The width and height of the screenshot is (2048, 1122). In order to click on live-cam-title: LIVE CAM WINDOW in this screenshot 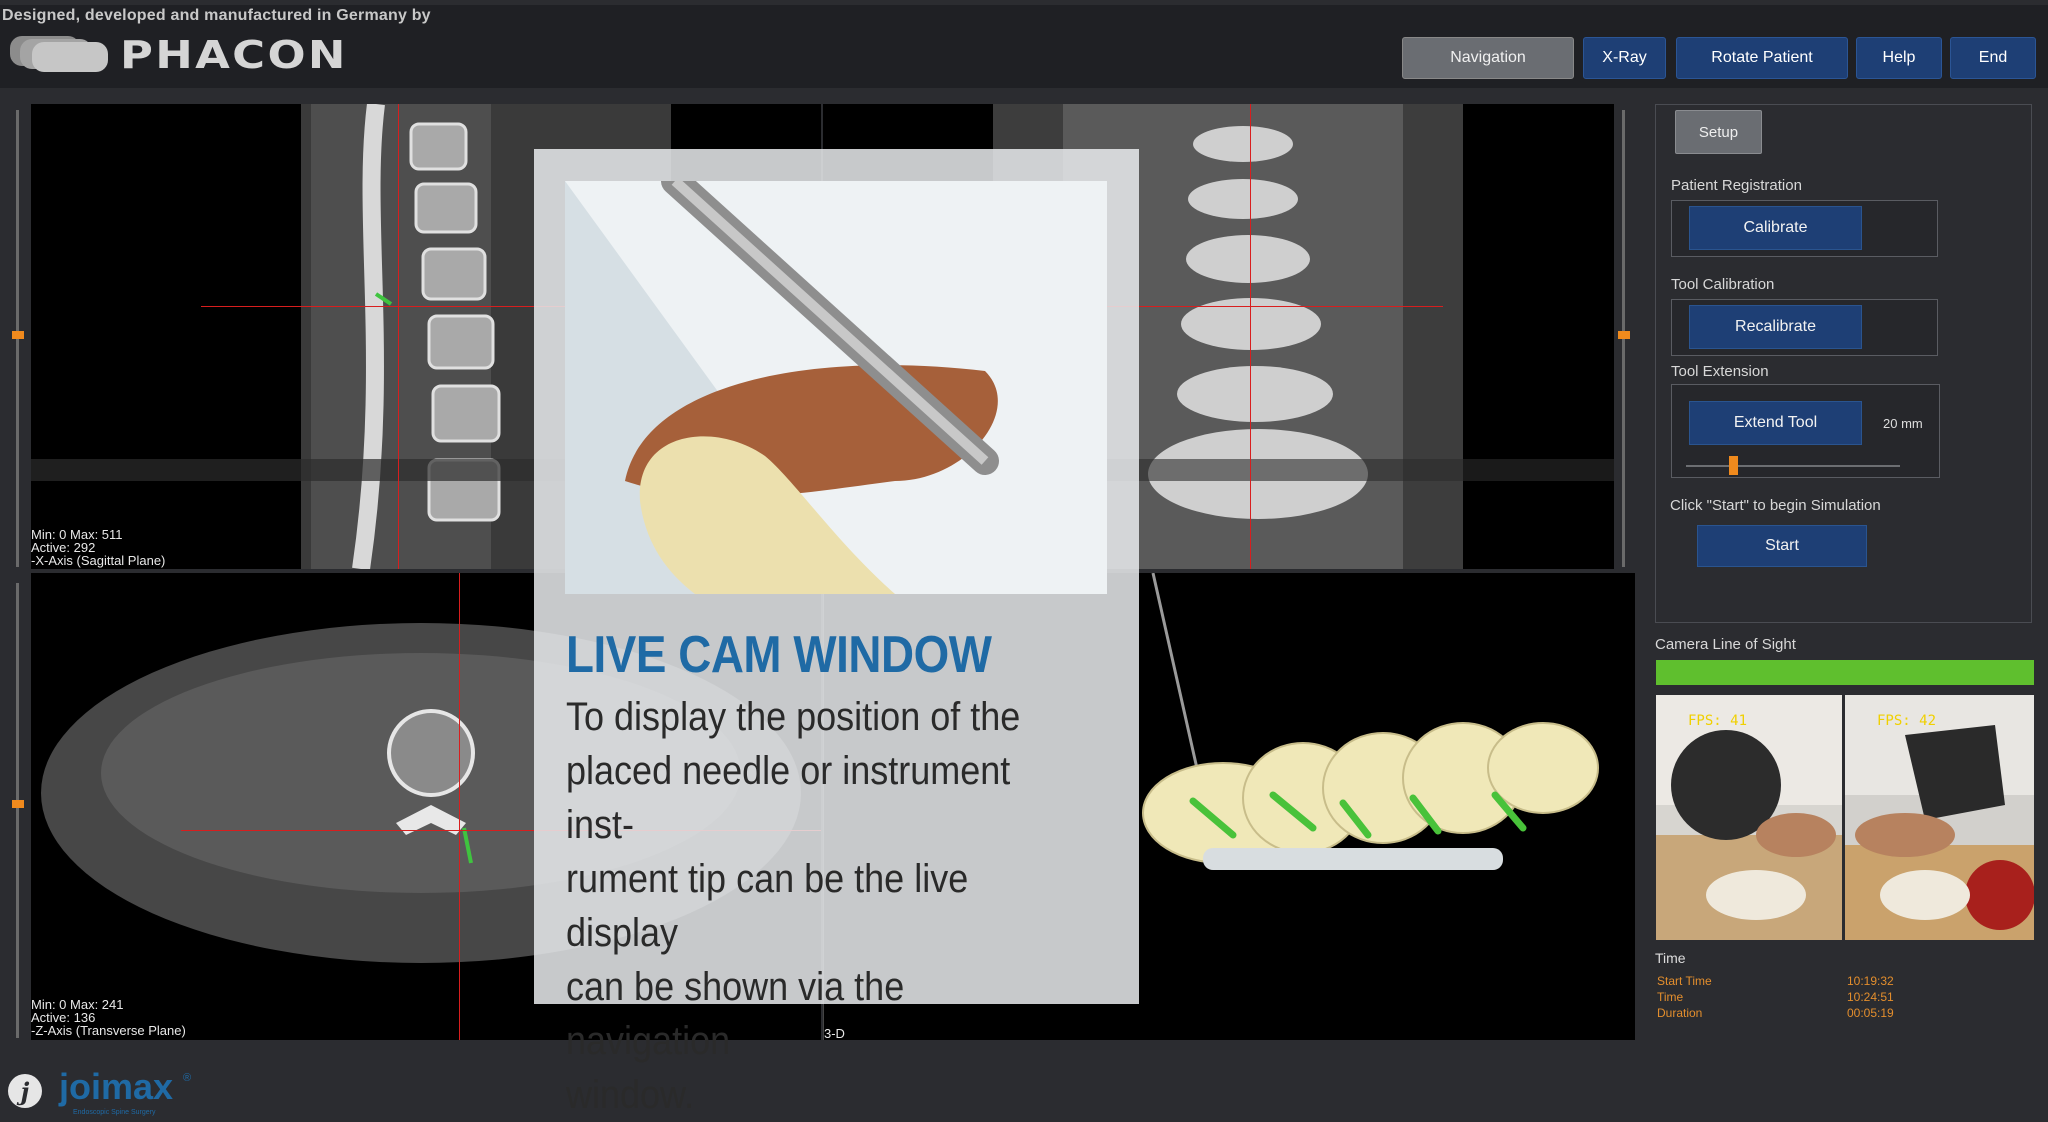, I will do `click(779, 655)`.